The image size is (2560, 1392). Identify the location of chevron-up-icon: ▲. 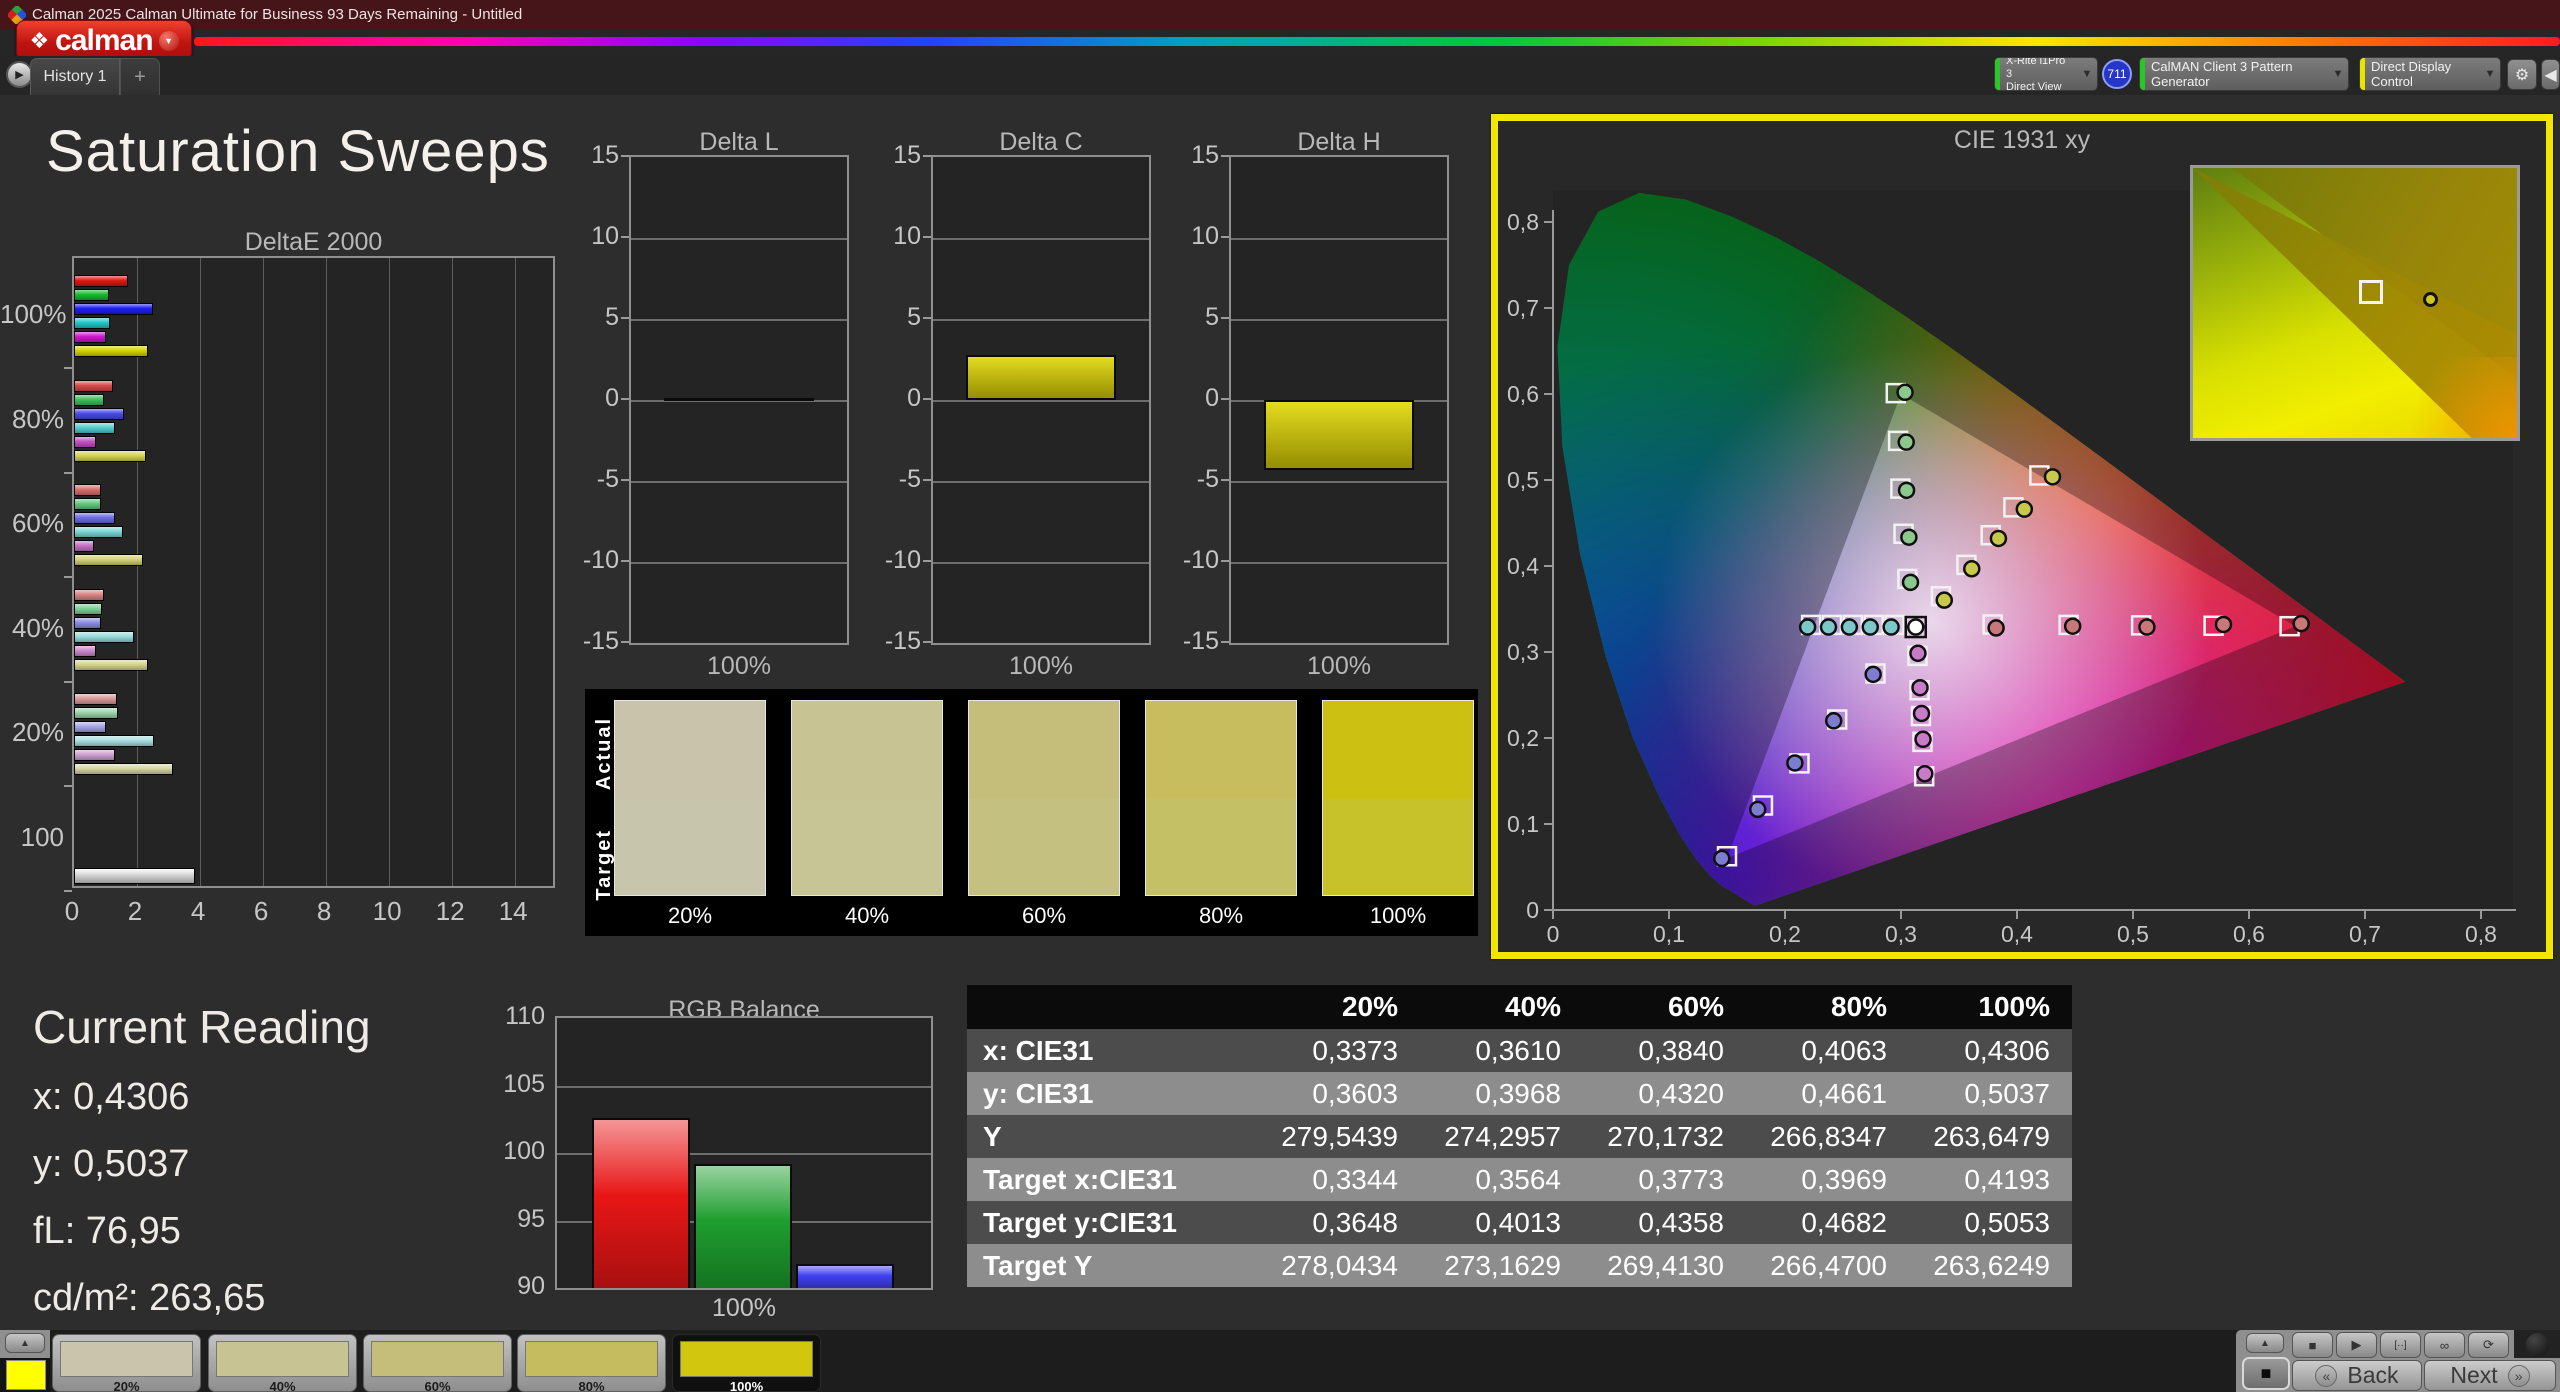
(2265, 1343).